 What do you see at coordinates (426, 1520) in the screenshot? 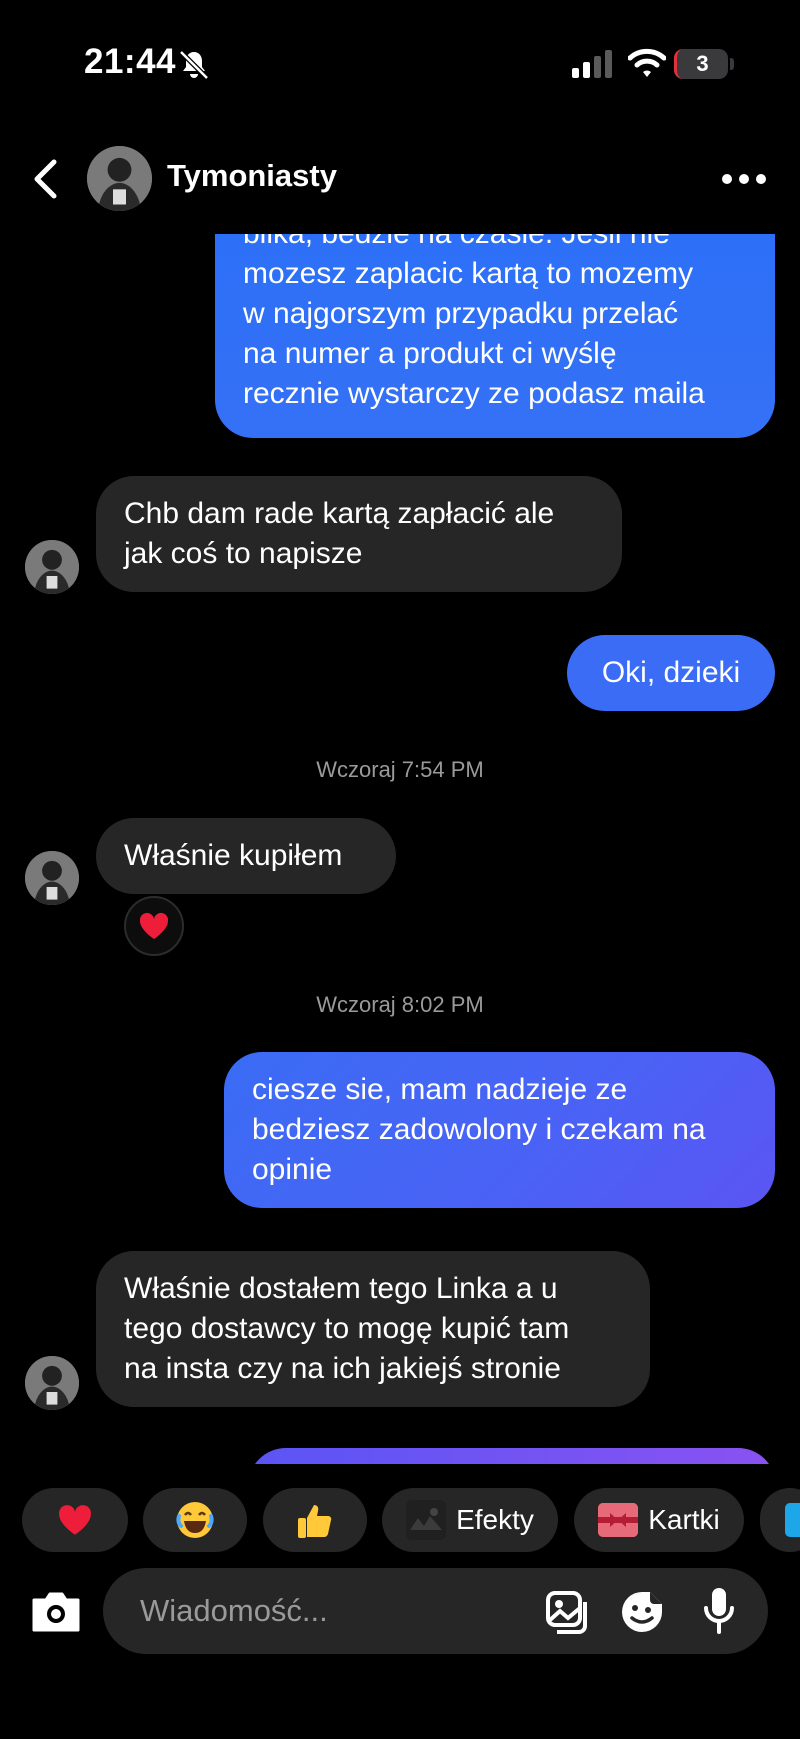
I see `effects-icon` at bounding box center [426, 1520].